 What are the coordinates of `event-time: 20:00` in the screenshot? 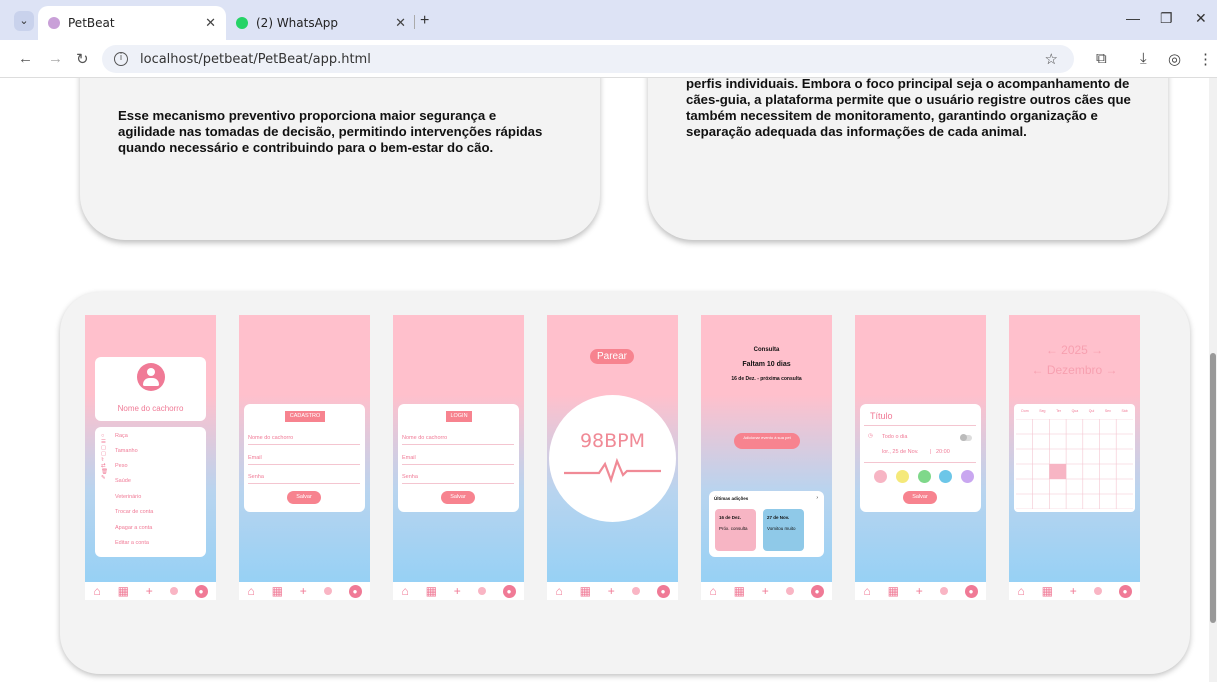 It's located at (943, 452).